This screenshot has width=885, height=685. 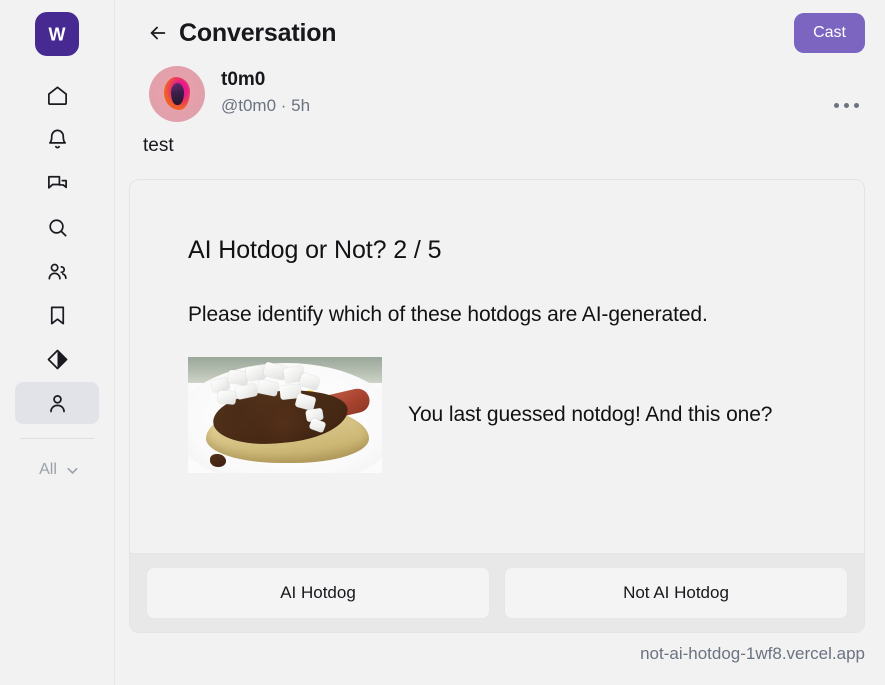 I want to click on app-logo: W, so click(x=57, y=34).